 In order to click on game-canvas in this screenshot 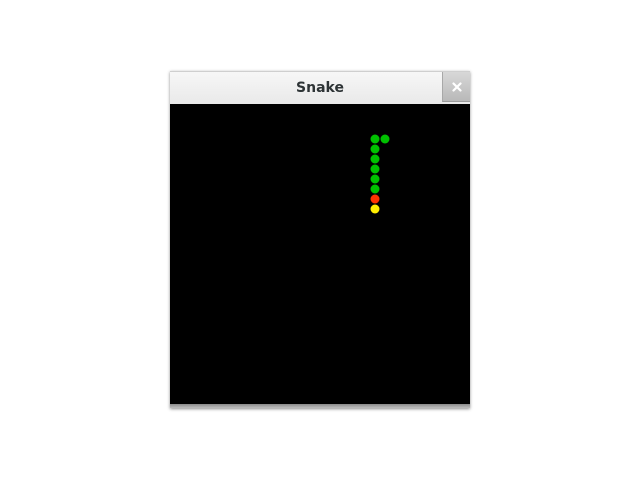, I will do `click(380, 174)`.